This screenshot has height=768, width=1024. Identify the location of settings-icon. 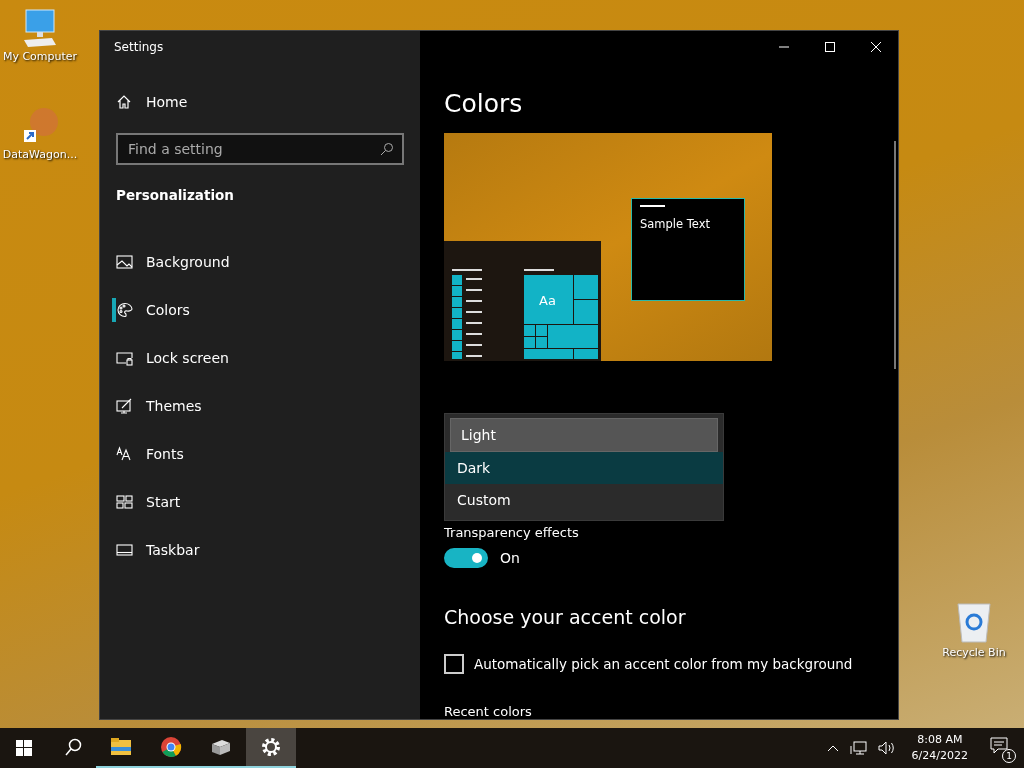
(271, 748).